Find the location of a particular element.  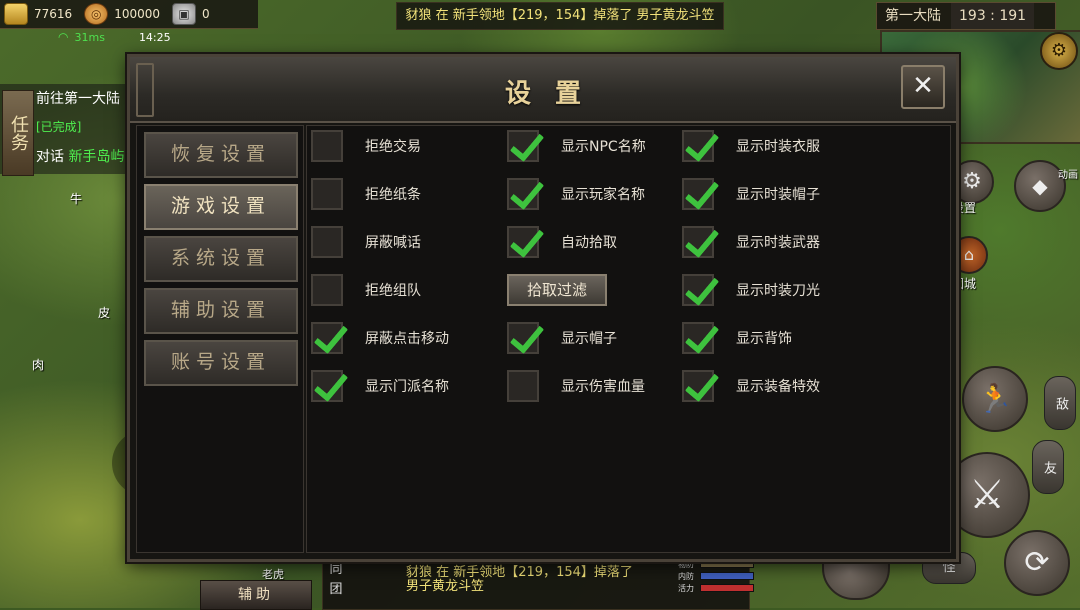

option-label: 显示时装帽子 is located at coordinates (778, 195).